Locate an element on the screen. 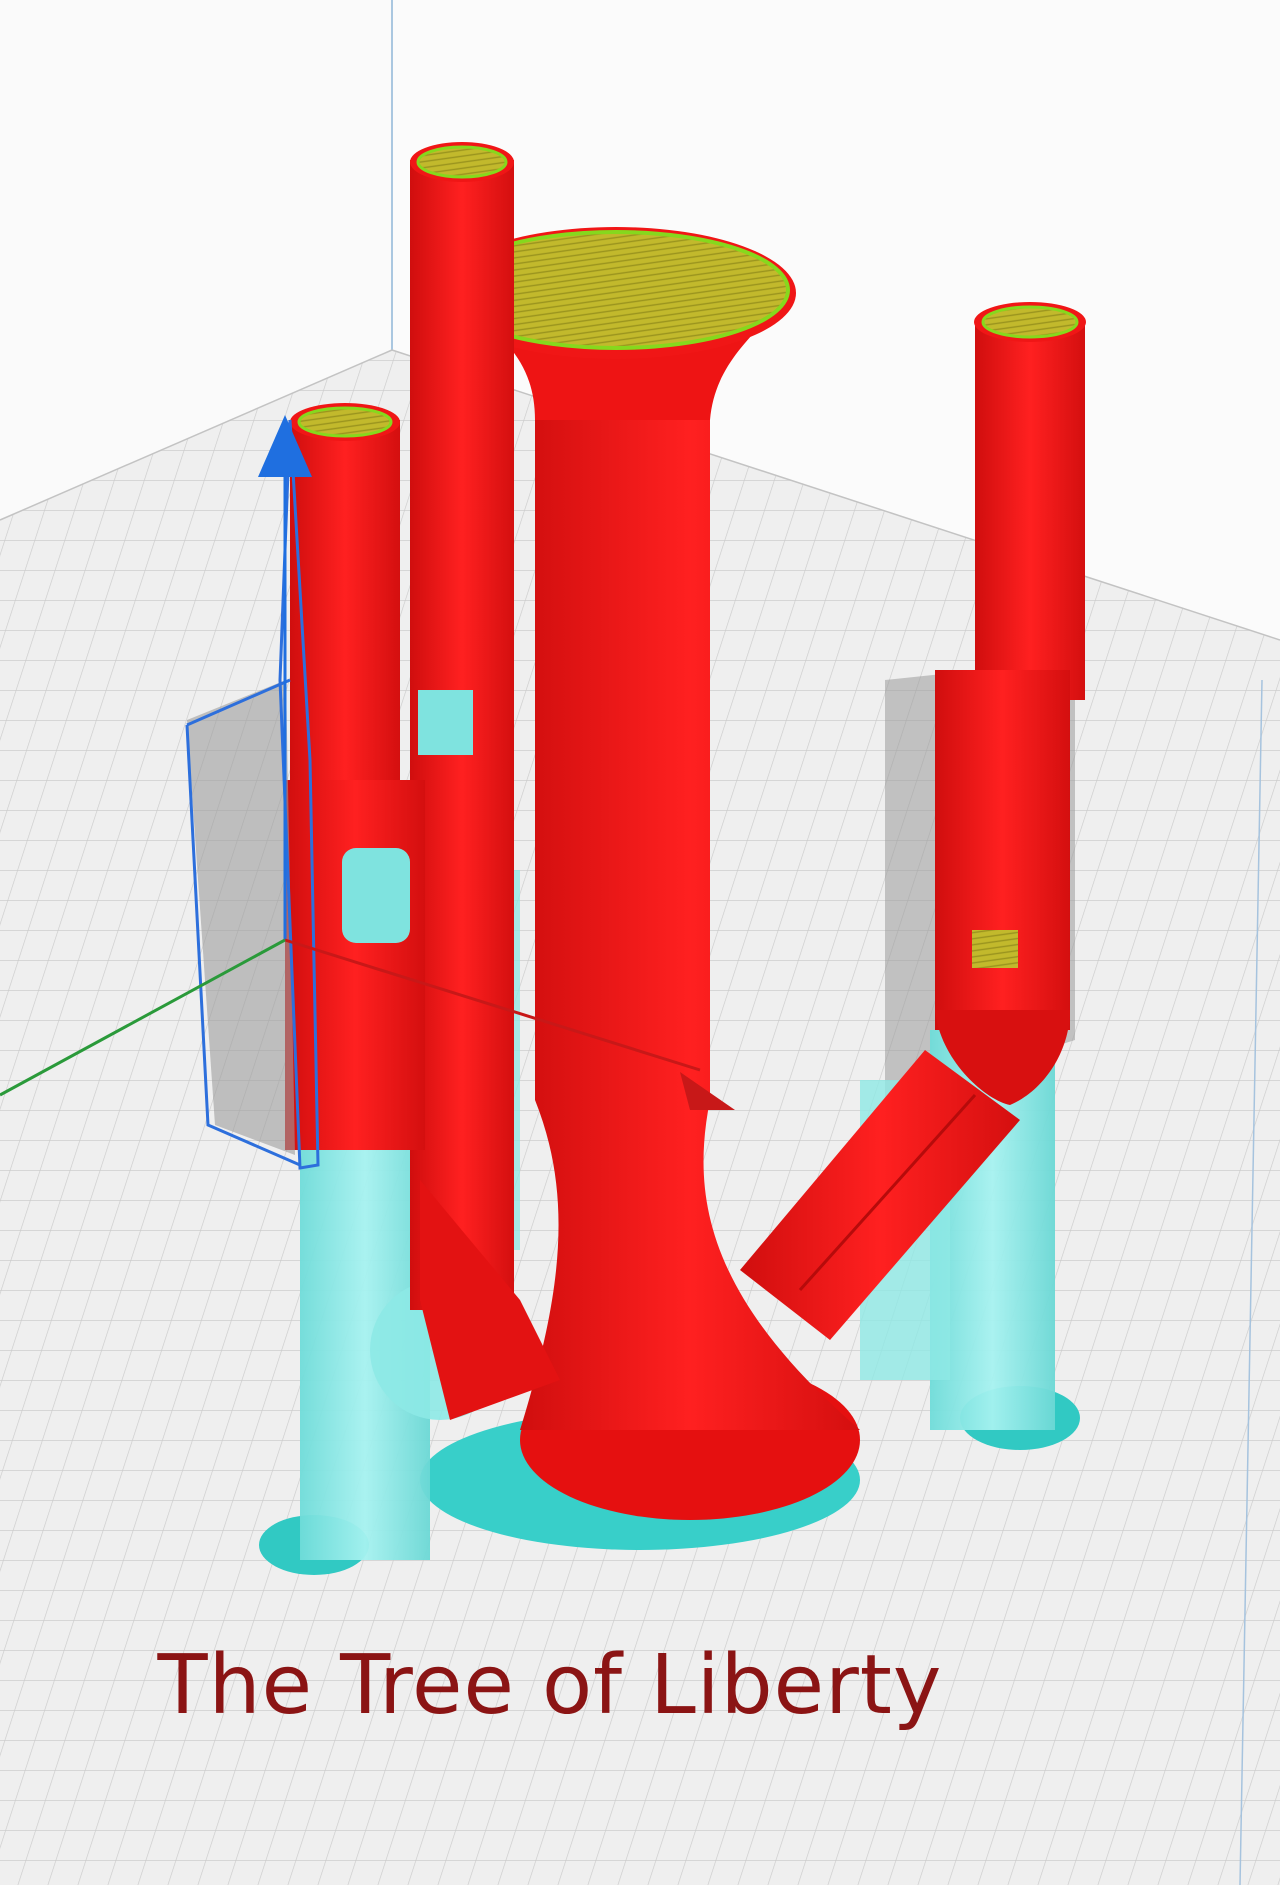 The height and width of the screenshot is (1885, 1280). caption-title: The Tree of Liberty is located at coordinates (550, 1685).